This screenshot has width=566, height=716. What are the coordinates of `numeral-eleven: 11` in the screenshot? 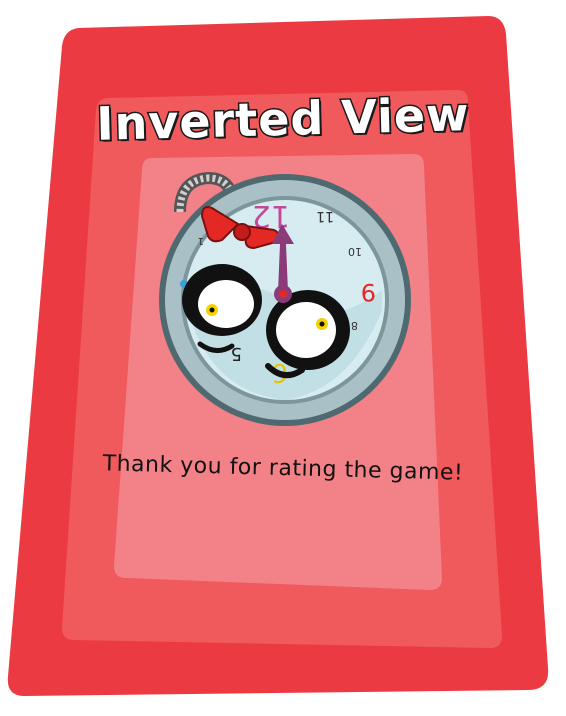 It's located at (325, 216).